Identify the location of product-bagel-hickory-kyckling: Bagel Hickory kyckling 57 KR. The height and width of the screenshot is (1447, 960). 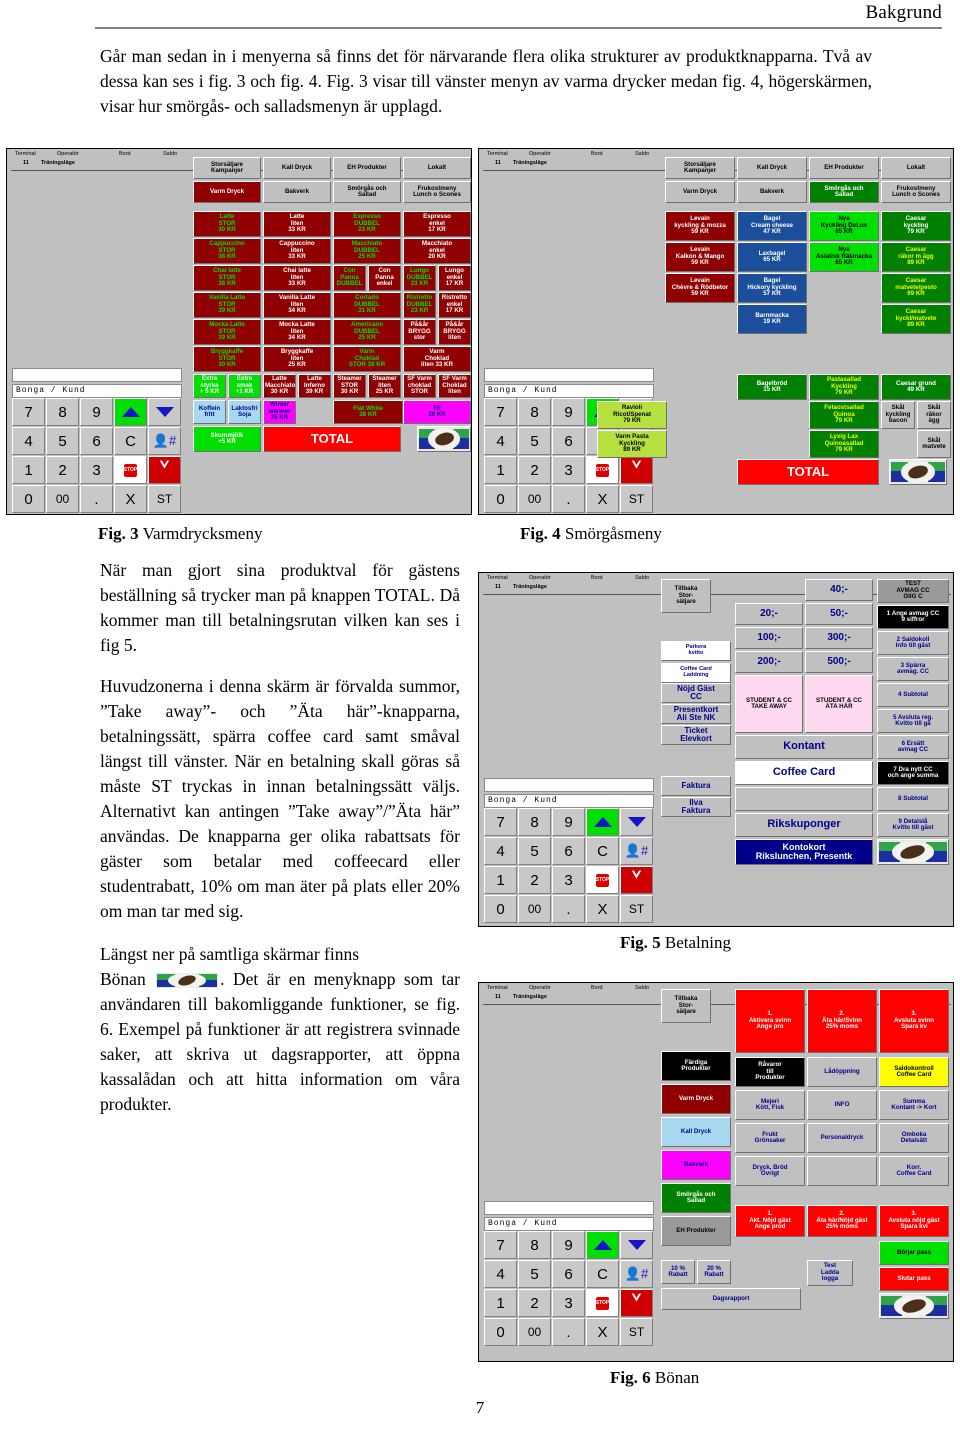
(772, 288).